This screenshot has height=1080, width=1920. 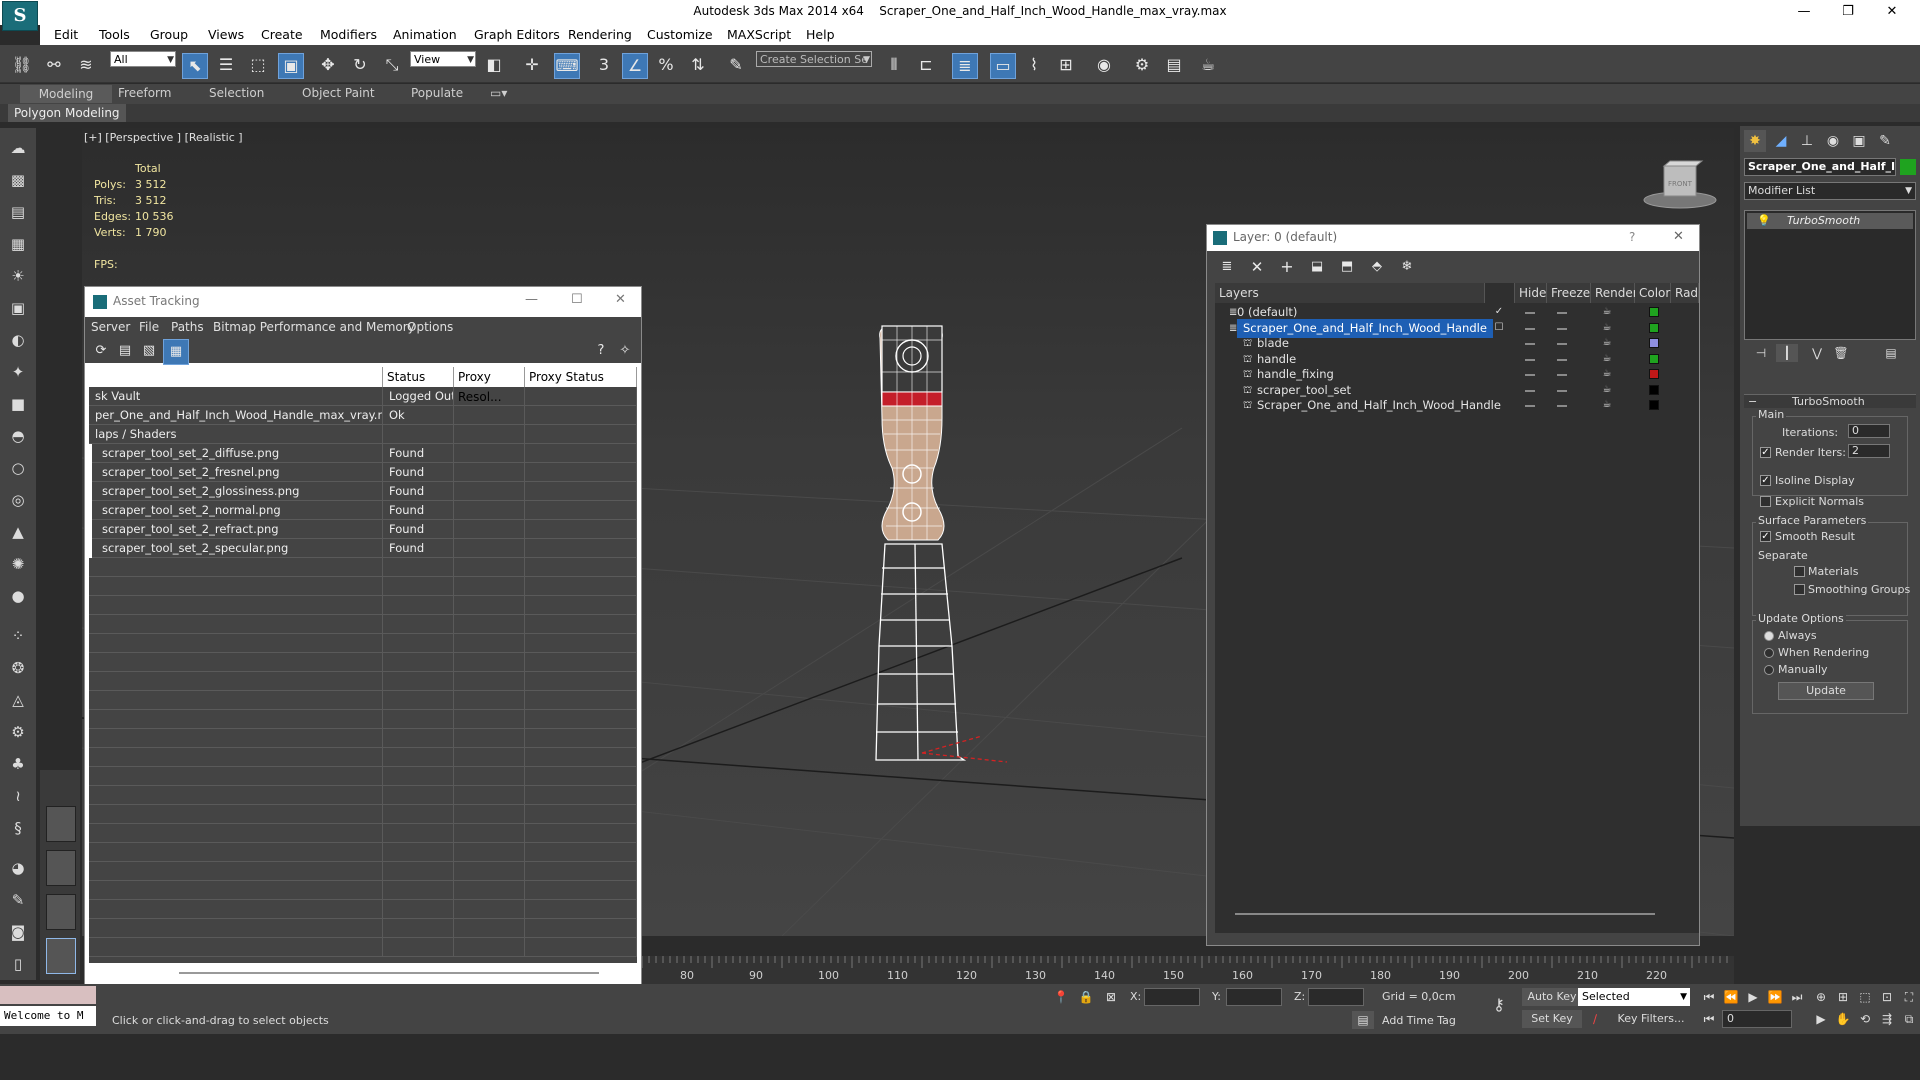 What do you see at coordinates (494, 65) in the screenshot?
I see `pivot-icon: ◧` at bounding box center [494, 65].